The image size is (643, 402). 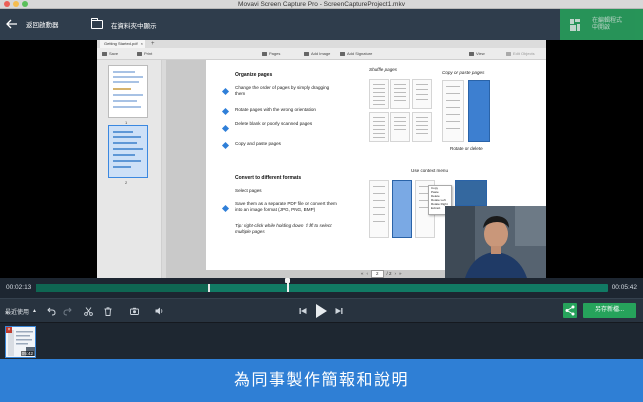 What do you see at coordinates (495, 242) in the screenshot?
I see `webcam-overlay` at bounding box center [495, 242].